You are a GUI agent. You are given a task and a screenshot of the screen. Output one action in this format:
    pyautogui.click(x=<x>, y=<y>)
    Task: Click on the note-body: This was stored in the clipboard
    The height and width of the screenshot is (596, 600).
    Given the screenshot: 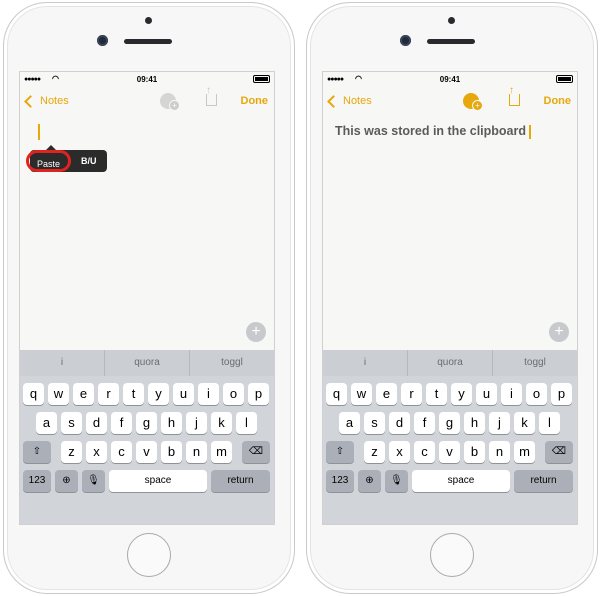 What is the action you would take?
    pyautogui.click(x=433, y=131)
    